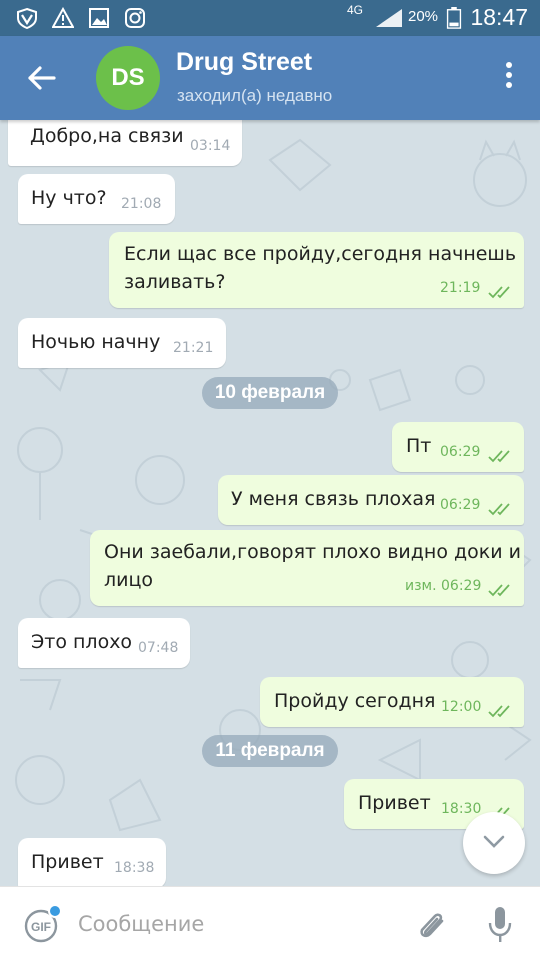  I want to click on new-badge-dot, so click(55, 911).